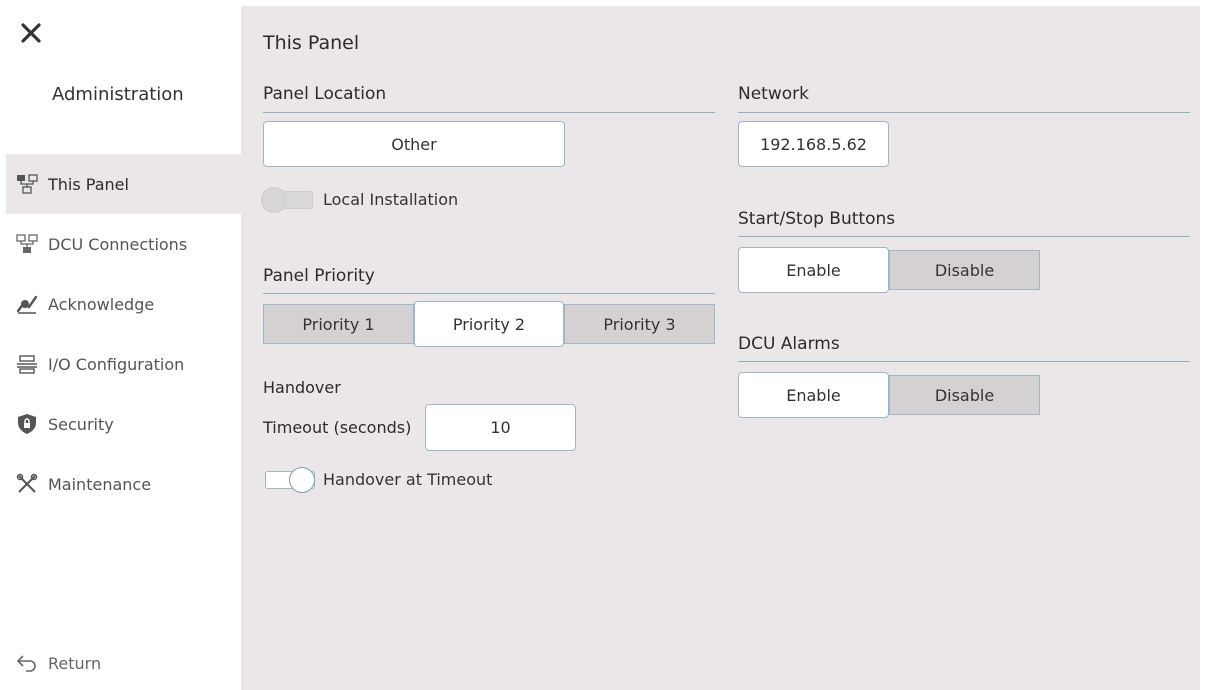  Describe the element at coordinates (27, 304) in the screenshot. I see `acknowledge-icon` at that location.